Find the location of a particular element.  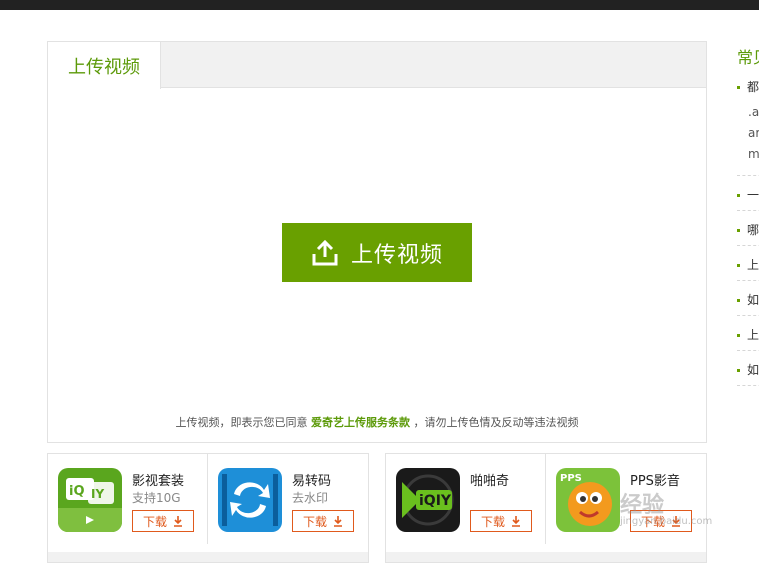

watermark: 经验 is located at coordinates (642, 505).